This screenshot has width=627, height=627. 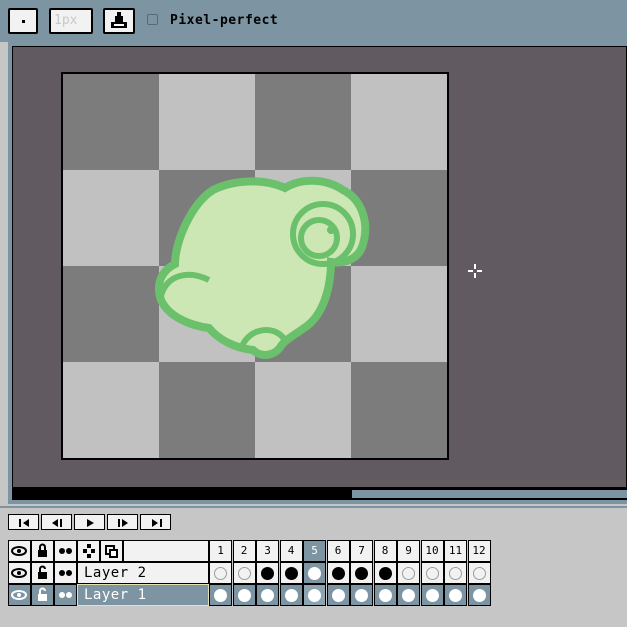 I want to click on last-frame-icon, so click(x=157, y=523).